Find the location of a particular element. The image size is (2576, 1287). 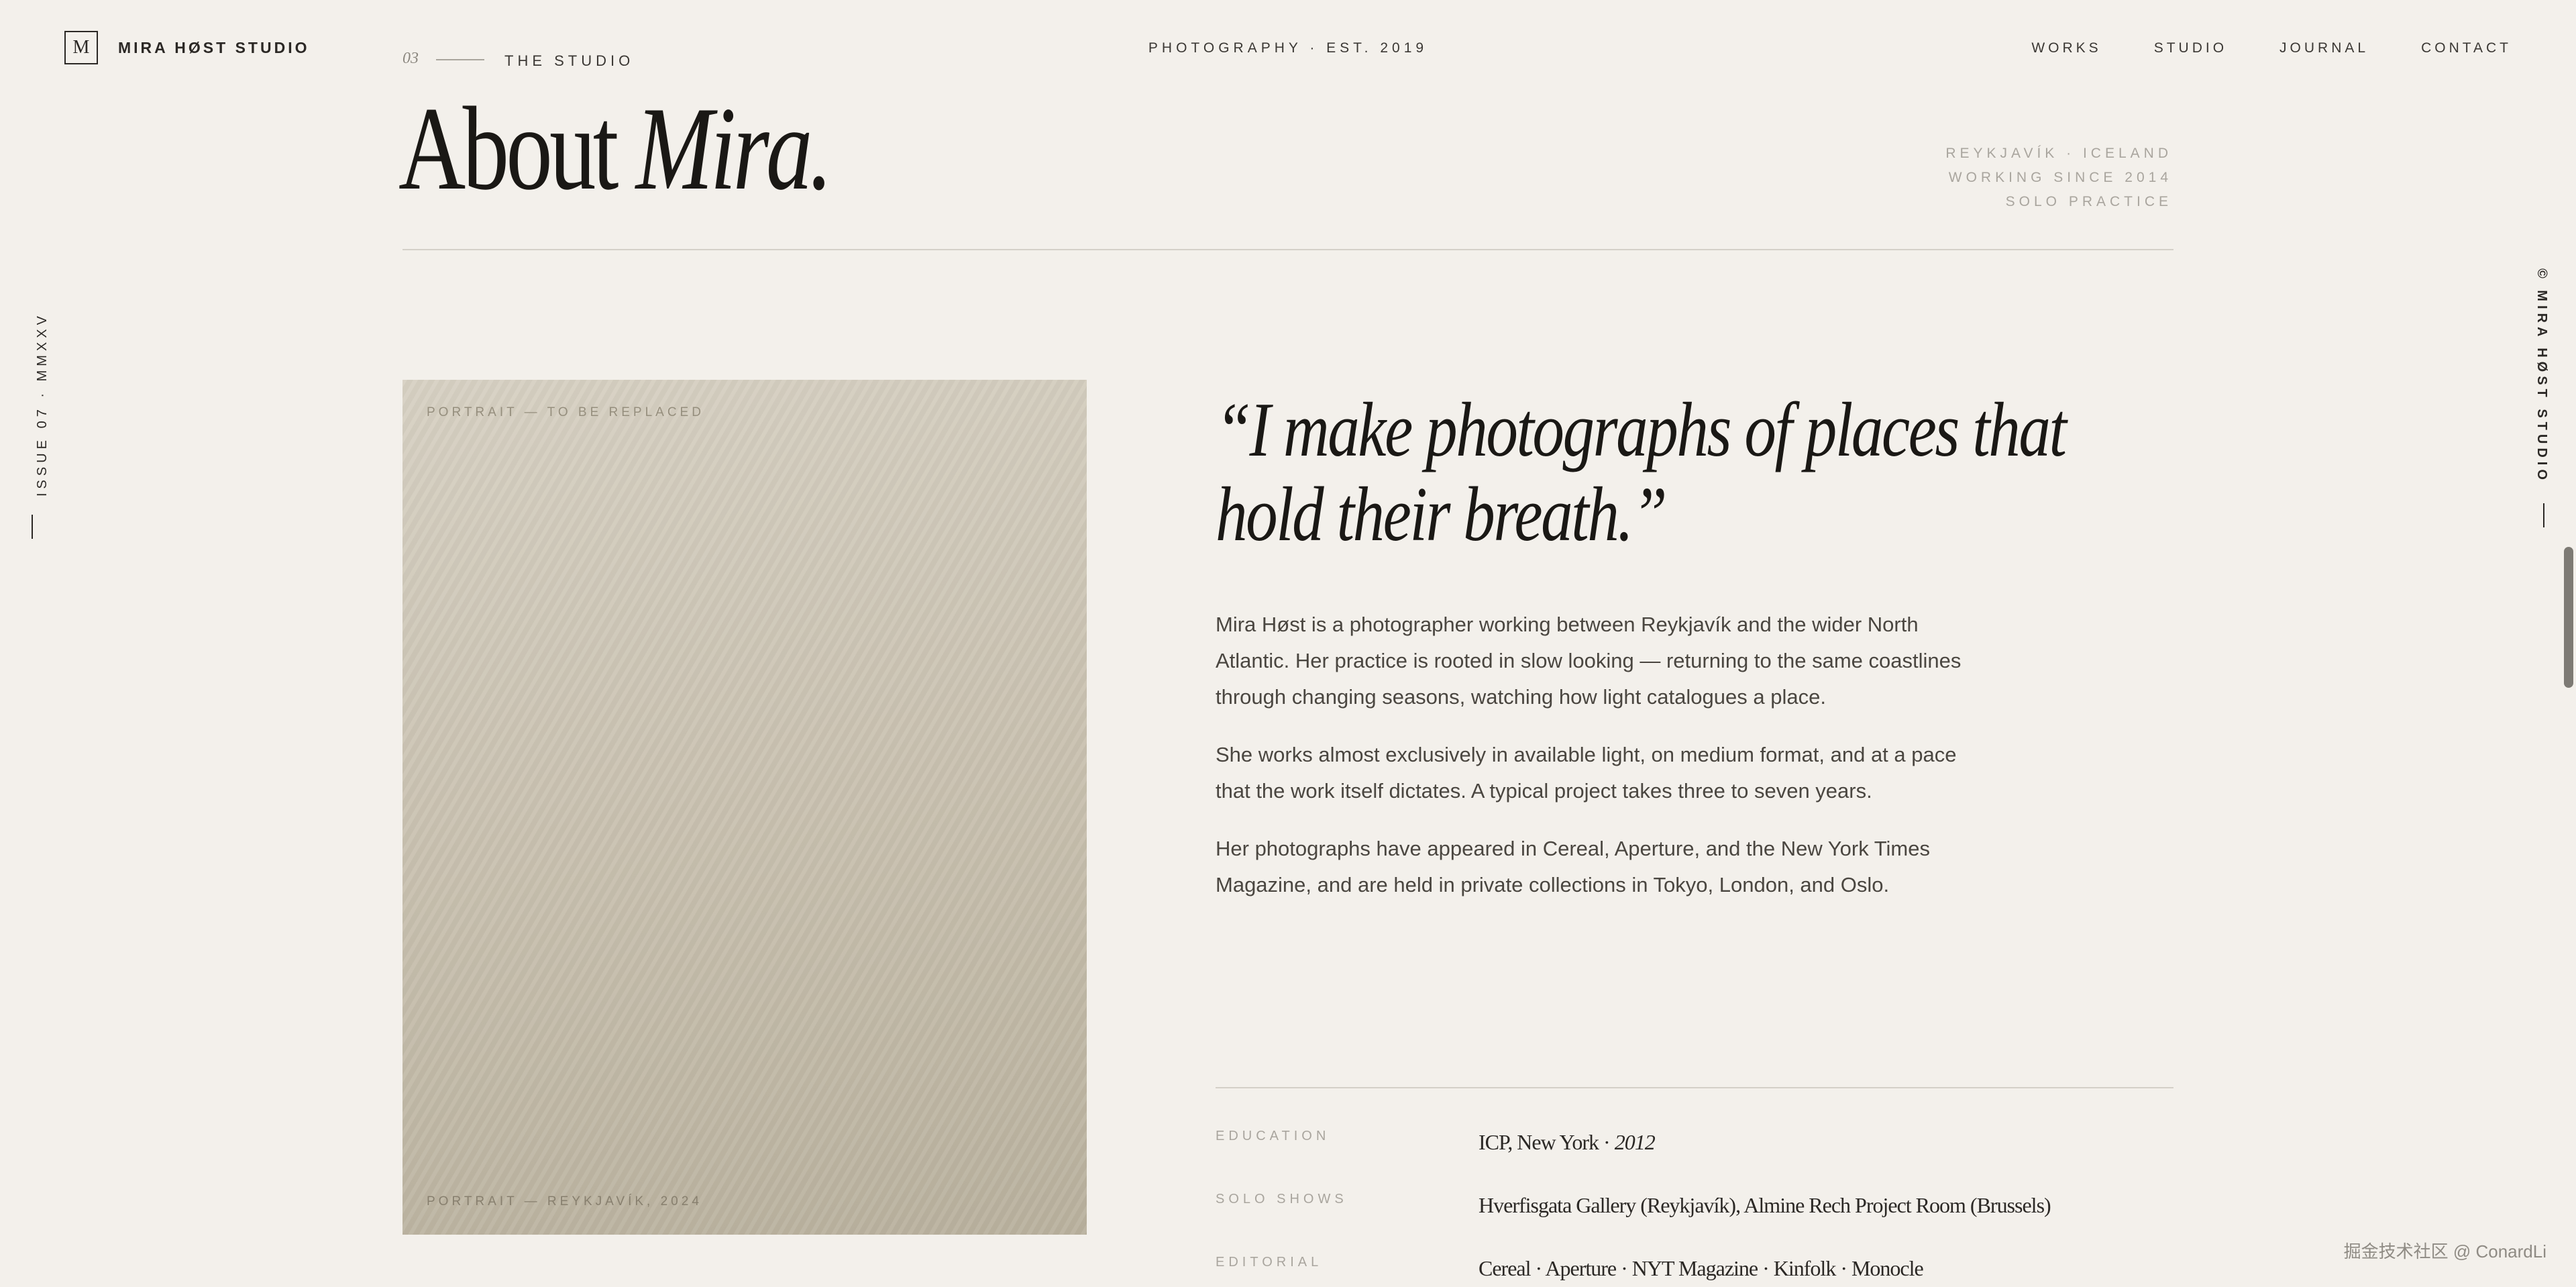

copyright-label: © MIRA HØST STUDIO is located at coordinates (2541, 376).